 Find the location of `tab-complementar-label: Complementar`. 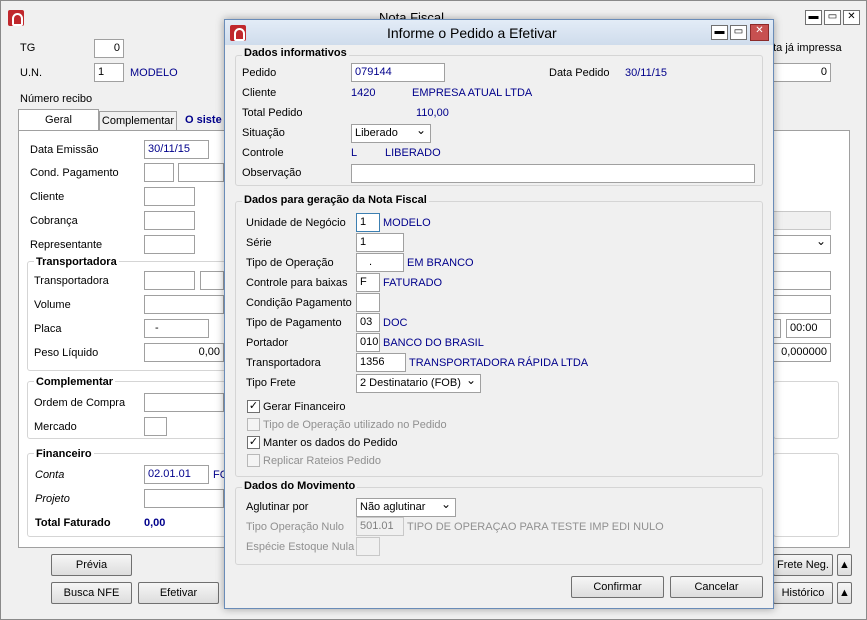

tab-complementar-label: Complementar is located at coordinates (138, 121).